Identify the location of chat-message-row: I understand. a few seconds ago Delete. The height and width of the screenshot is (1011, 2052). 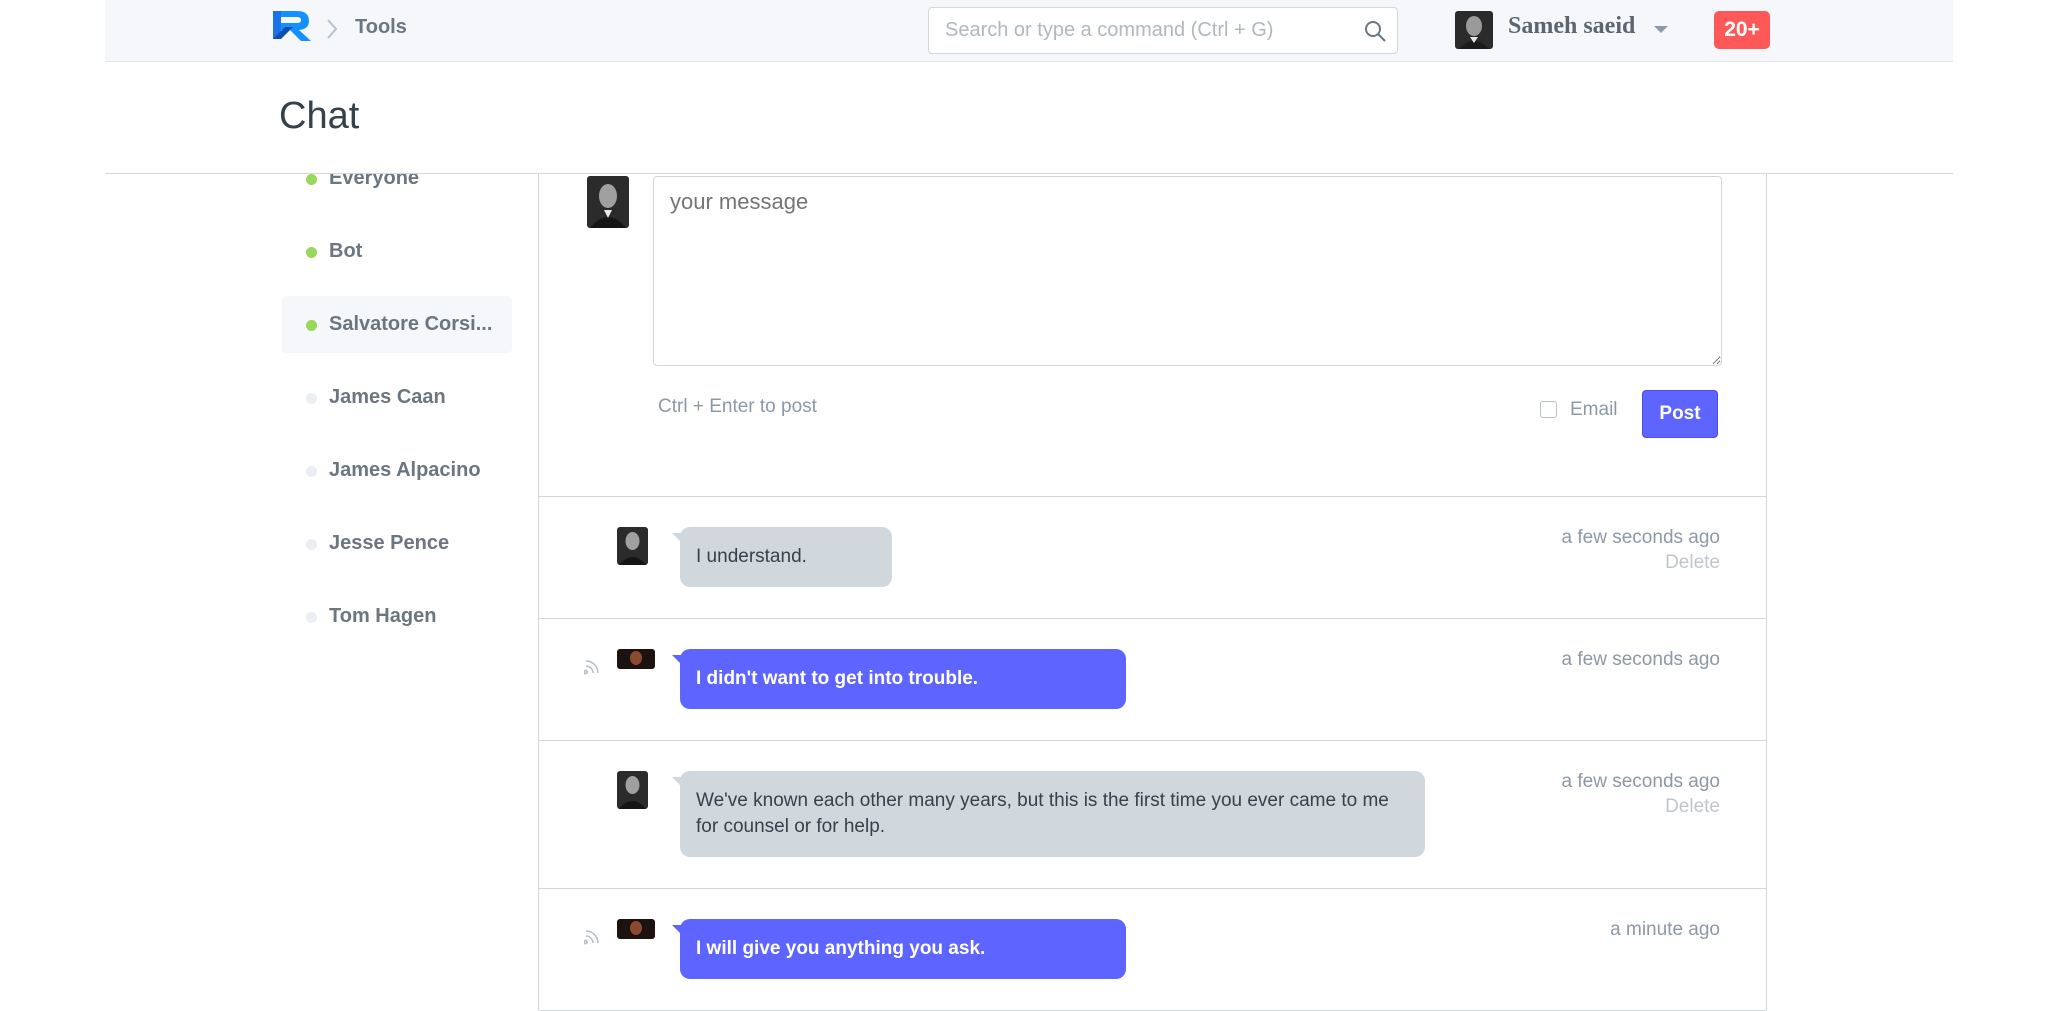
(1152, 558).